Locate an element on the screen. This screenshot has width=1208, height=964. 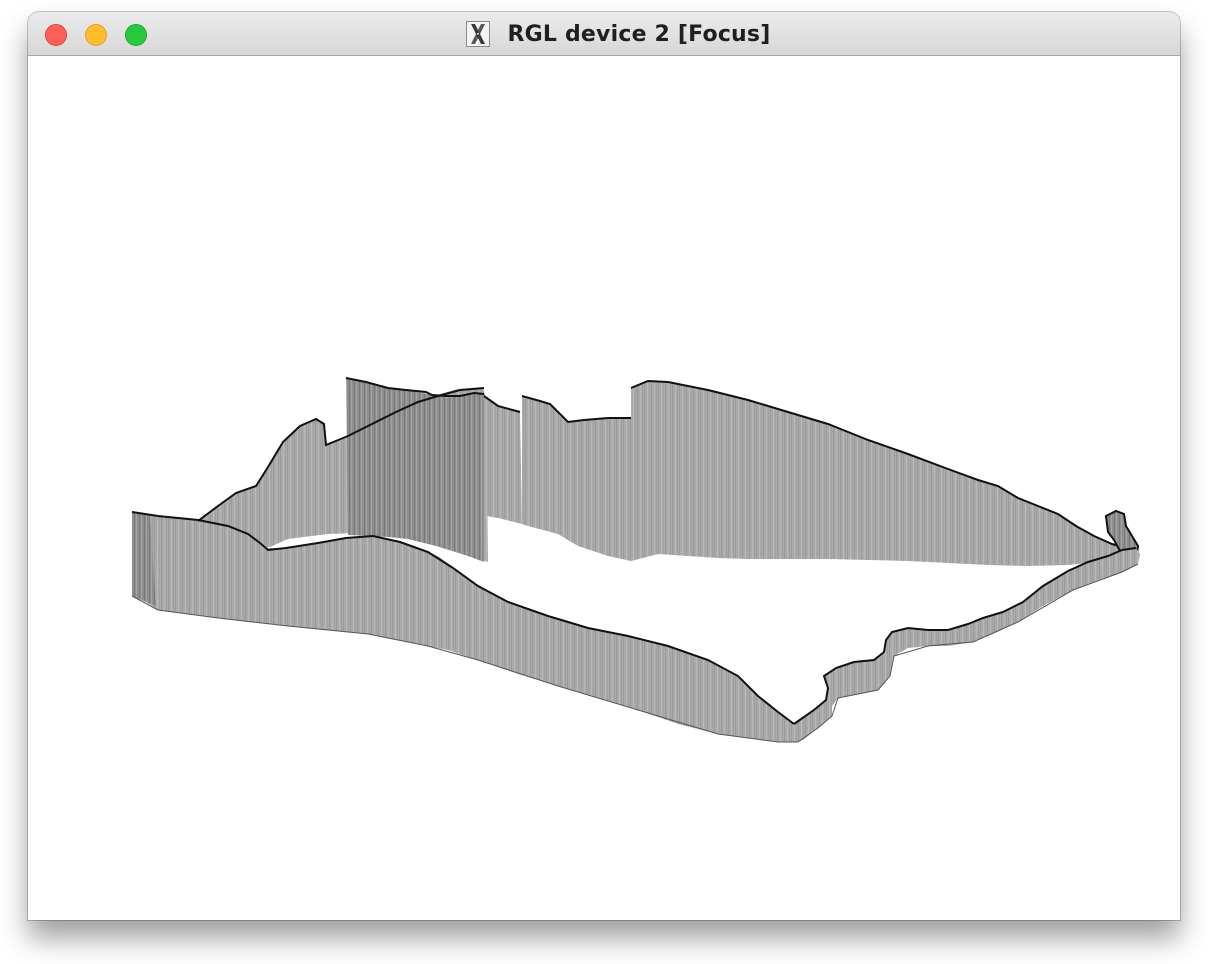
window-title: RGL device 2 [Focus] is located at coordinates (639, 34).